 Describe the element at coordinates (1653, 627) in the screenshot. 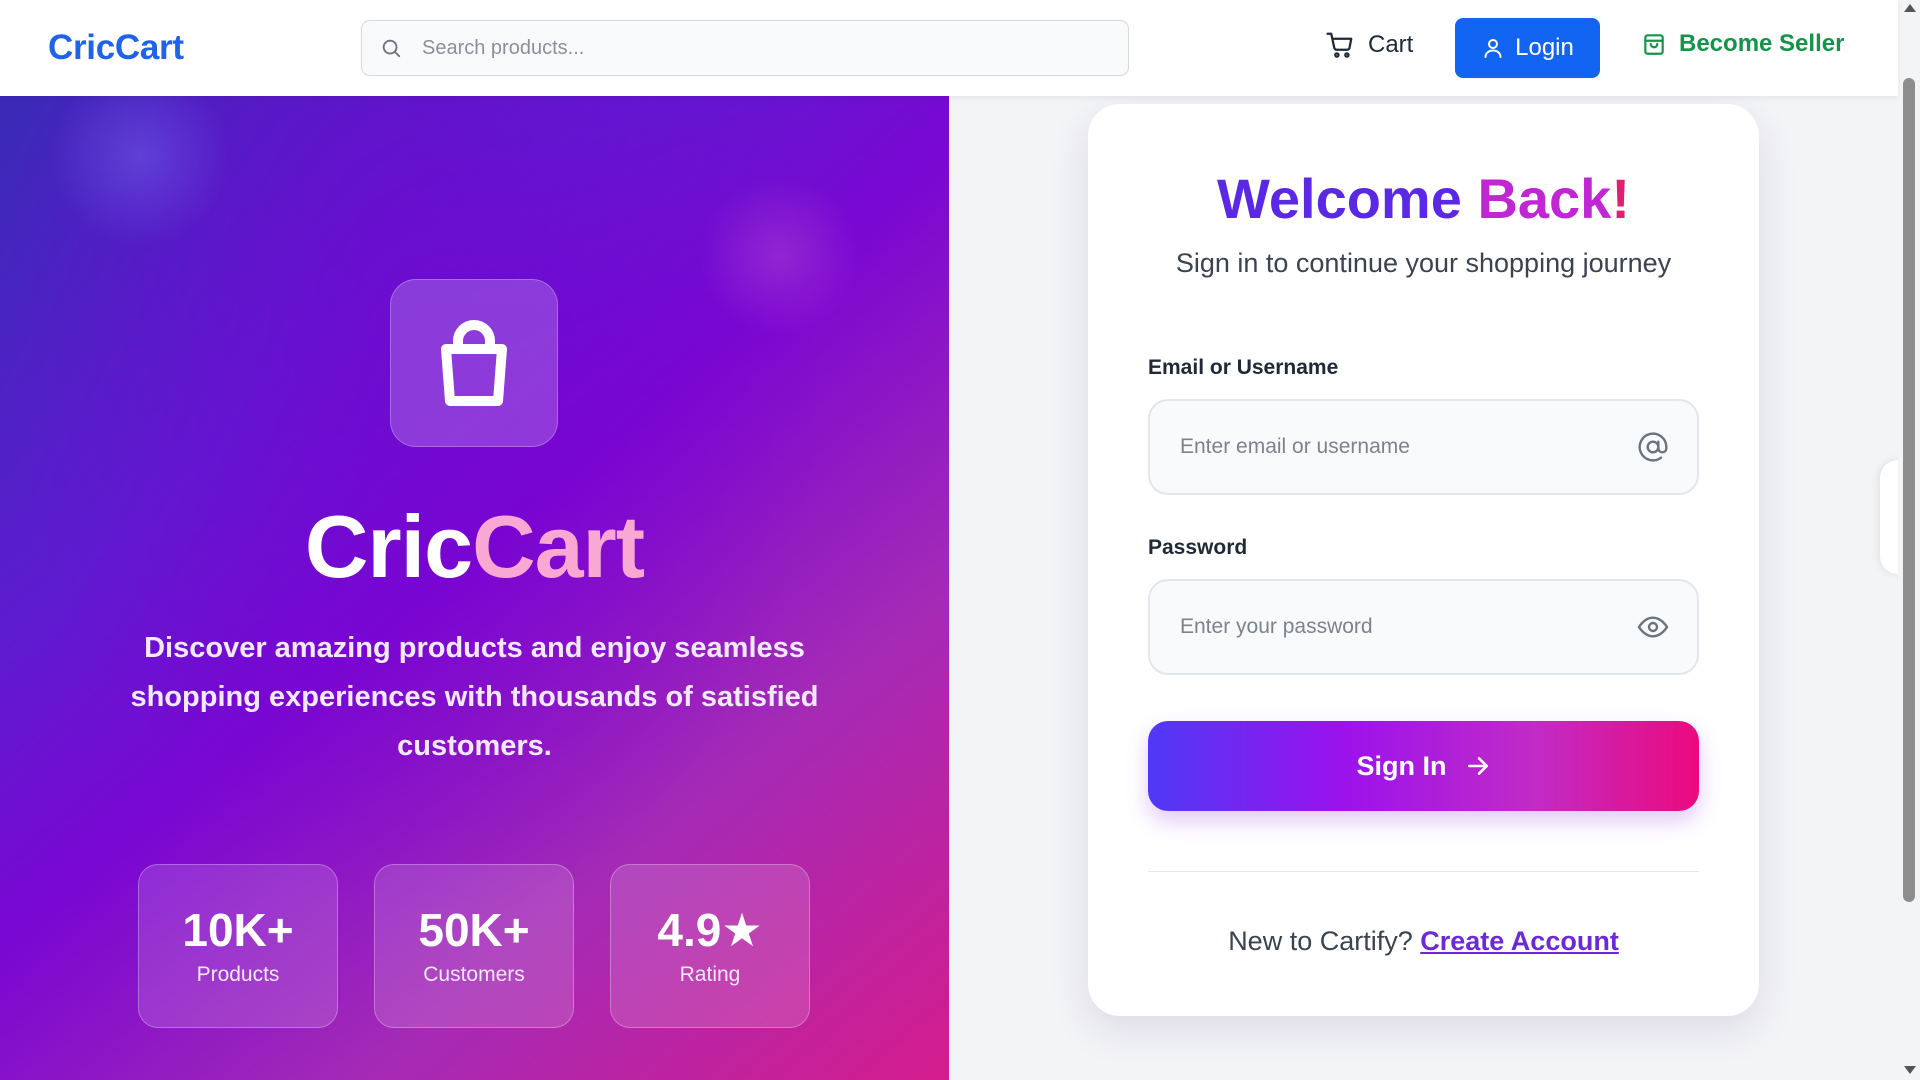

I see `eye-icon` at that location.